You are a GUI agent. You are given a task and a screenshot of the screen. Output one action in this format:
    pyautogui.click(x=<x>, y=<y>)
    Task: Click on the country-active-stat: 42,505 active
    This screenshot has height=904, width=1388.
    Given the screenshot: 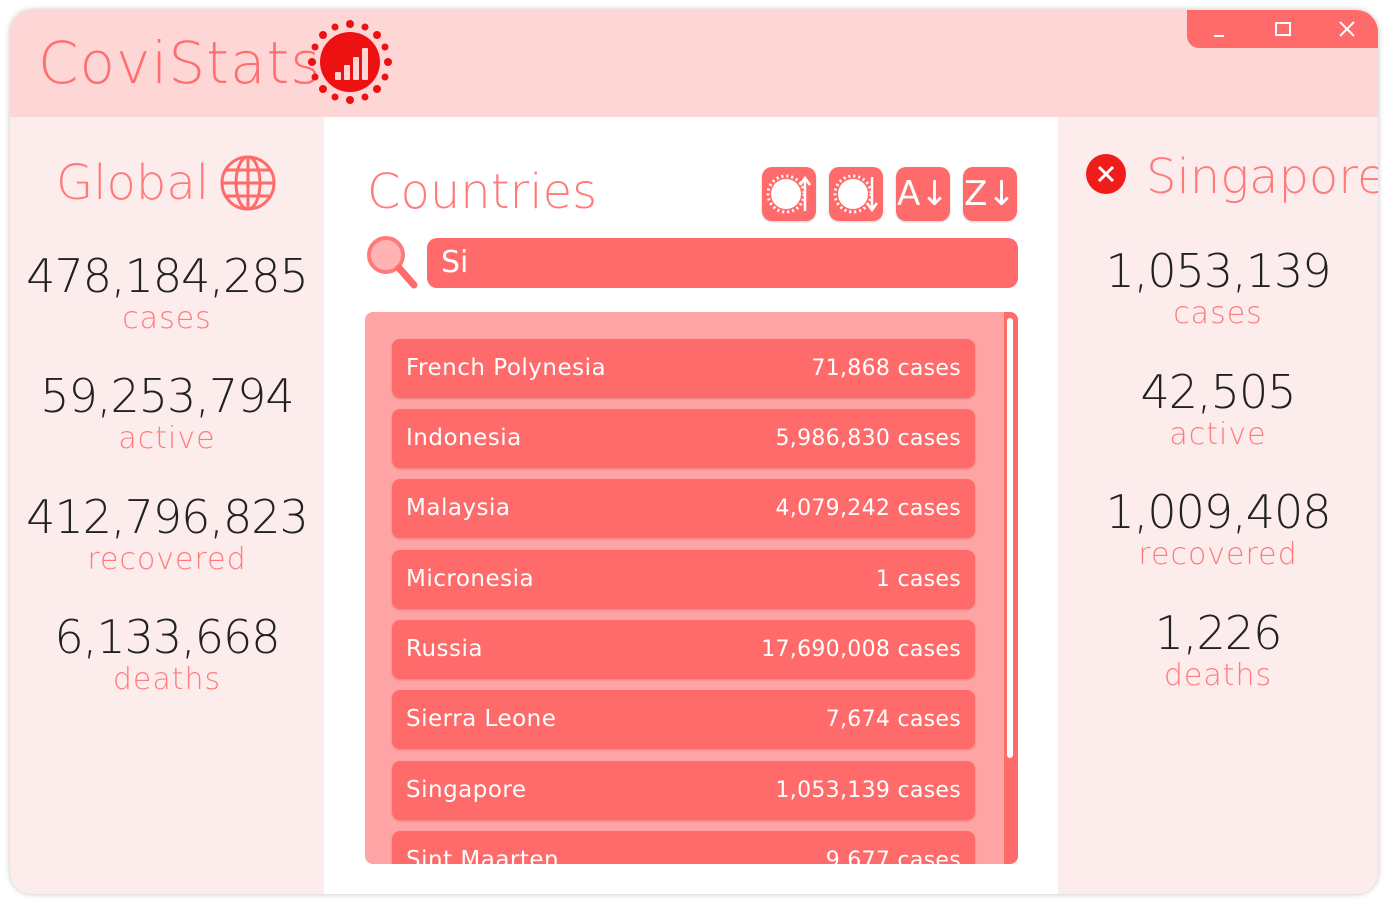 What is the action you would take?
    pyautogui.click(x=1218, y=409)
    